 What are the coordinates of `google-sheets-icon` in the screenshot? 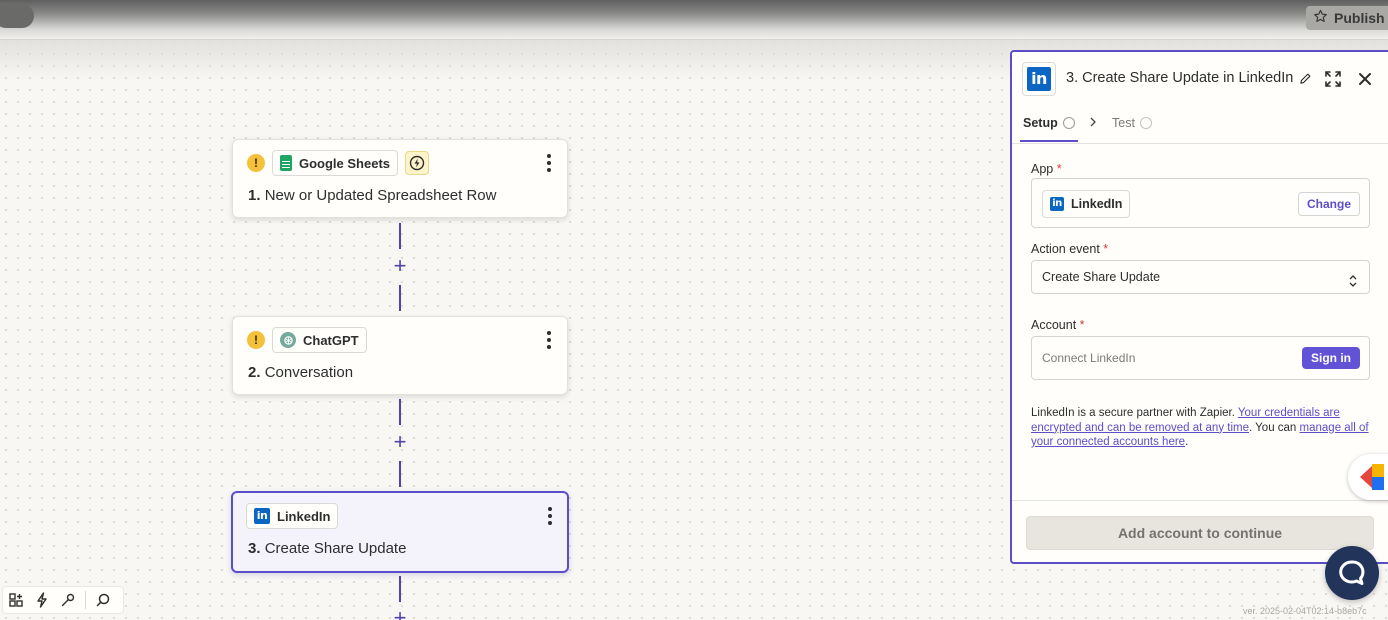 It's located at (286, 163).